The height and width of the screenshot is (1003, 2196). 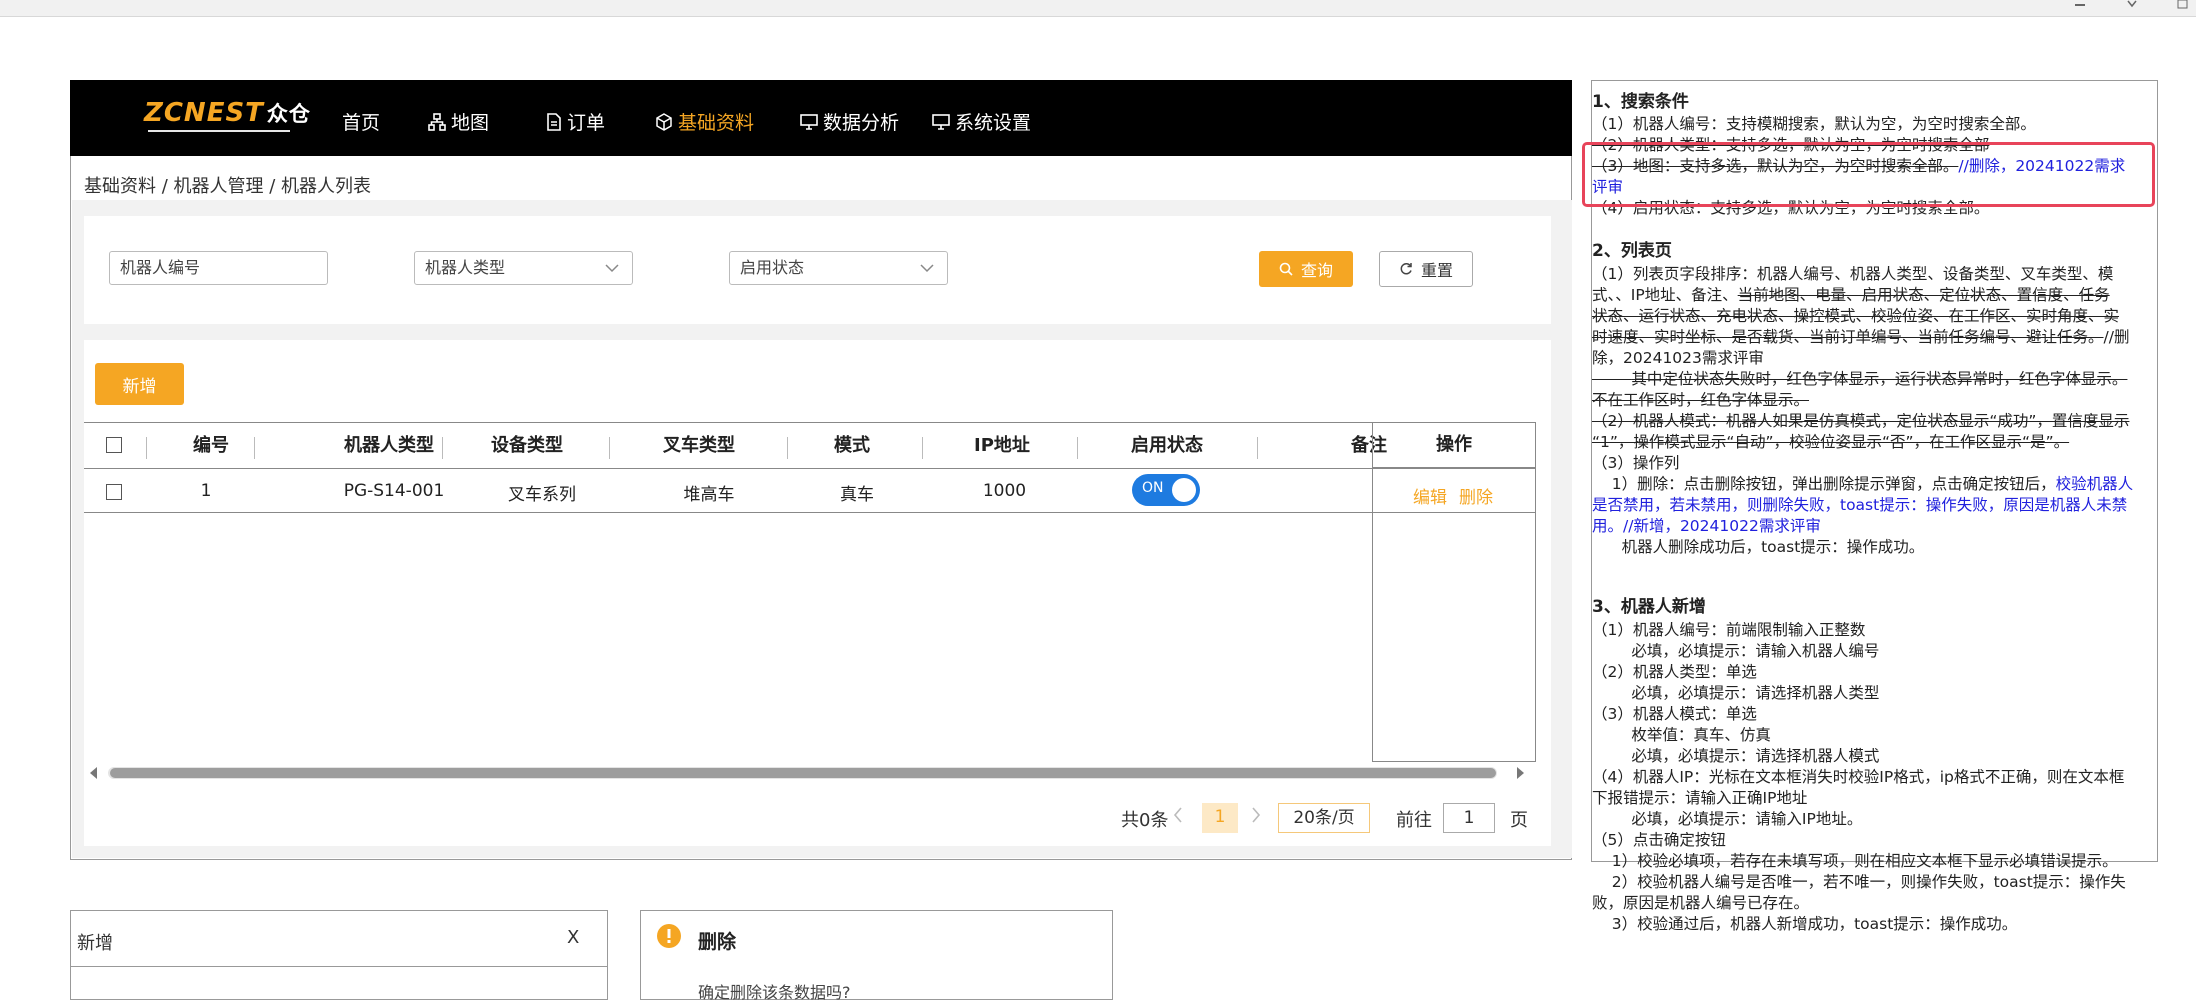 What do you see at coordinates (1520, 773) in the screenshot?
I see `scroll-right-icon` at bounding box center [1520, 773].